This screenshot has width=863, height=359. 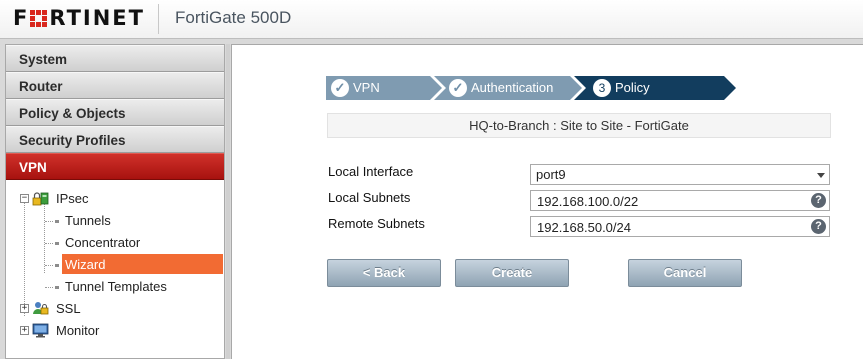 I want to click on collapse-icon: −, so click(x=24, y=198).